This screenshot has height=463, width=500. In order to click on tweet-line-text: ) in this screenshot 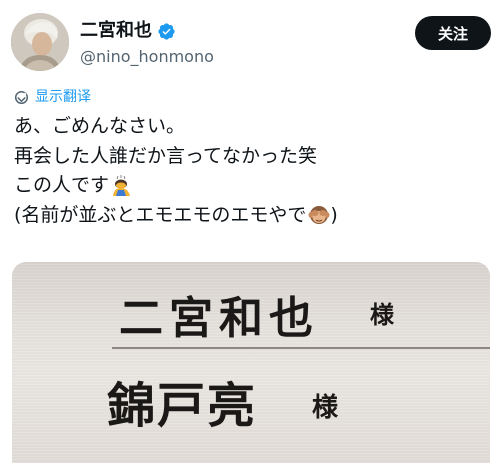, I will do `click(334, 214)`.